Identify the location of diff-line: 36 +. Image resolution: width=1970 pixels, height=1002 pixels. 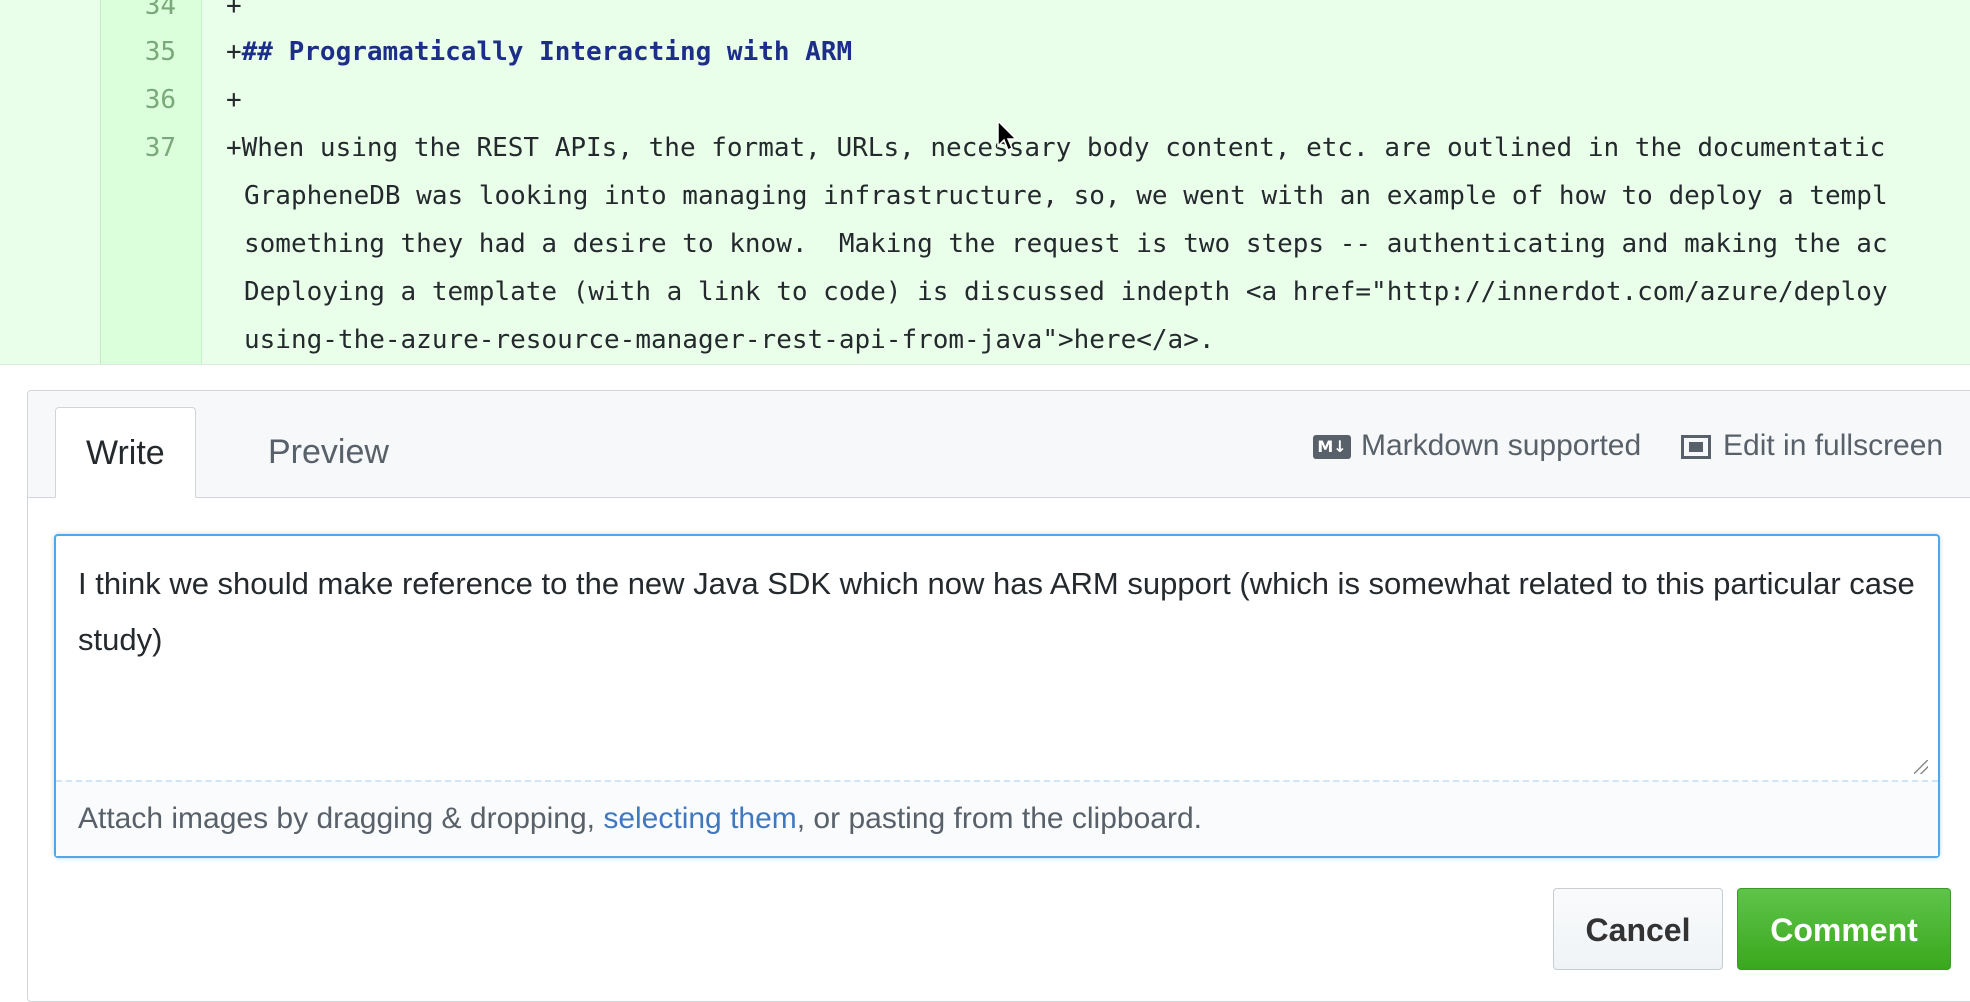
(985, 100).